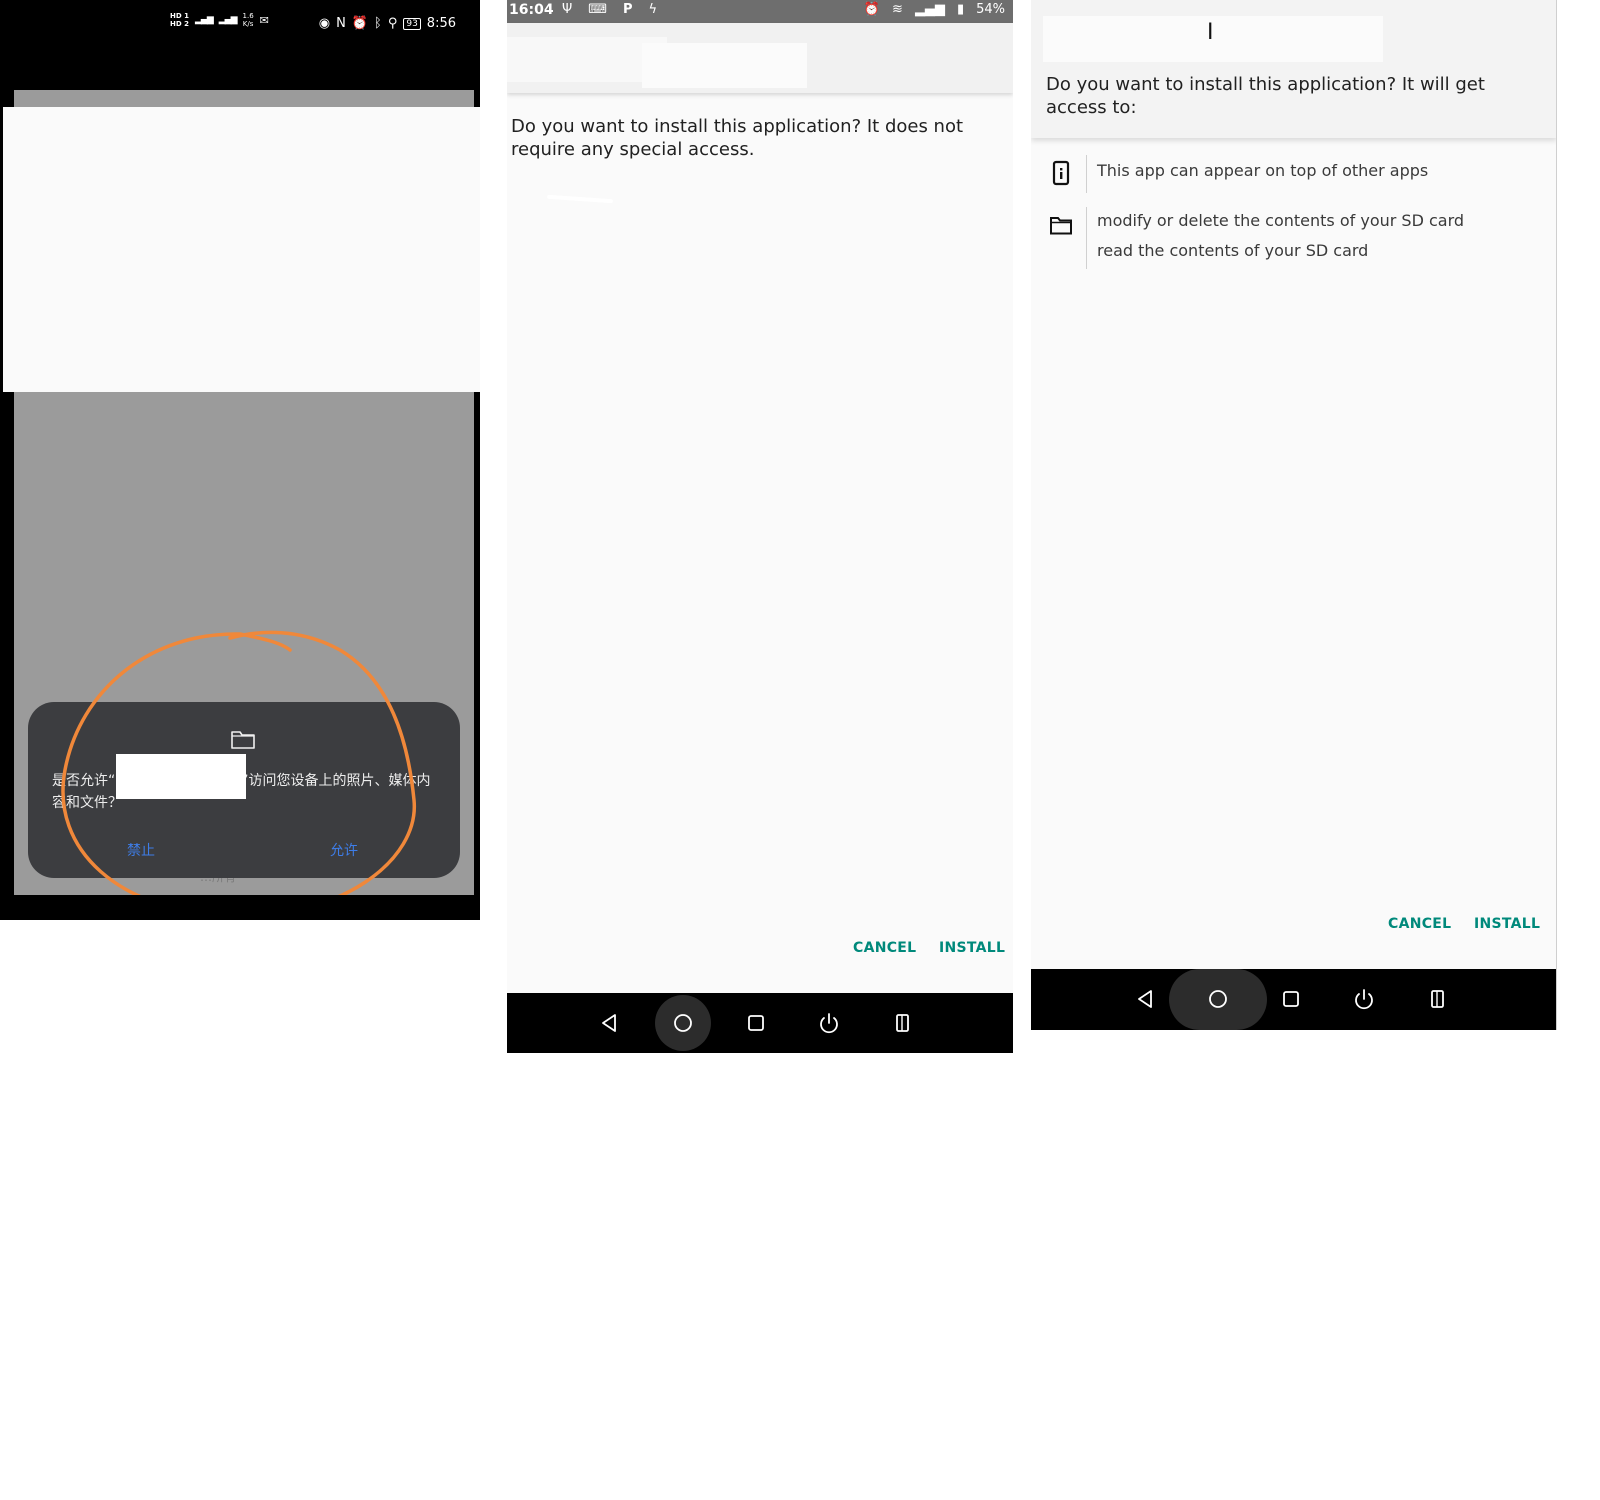 The height and width of the screenshot is (1500, 1600). What do you see at coordinates (378, 23) in the screenshot?
I see `bluetooth-icon: ᛒ` at bounding box center [378, 23].